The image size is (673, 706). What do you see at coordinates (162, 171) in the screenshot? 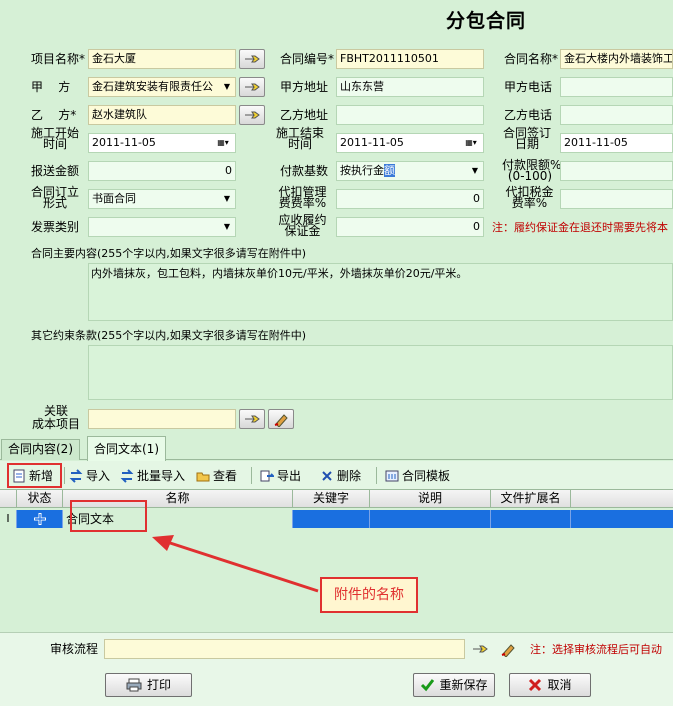
I see `report-amount-field: 0` at bounding box center [162, 171].